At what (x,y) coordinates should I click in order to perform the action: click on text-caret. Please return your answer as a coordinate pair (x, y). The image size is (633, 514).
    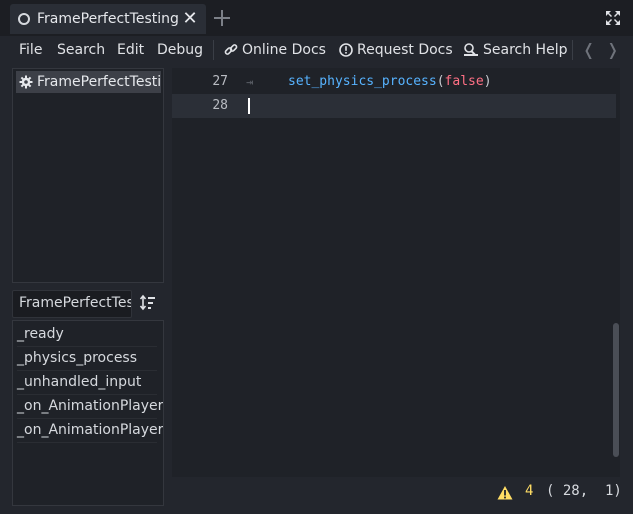
    Looking at the image, I should click on (249, 106).